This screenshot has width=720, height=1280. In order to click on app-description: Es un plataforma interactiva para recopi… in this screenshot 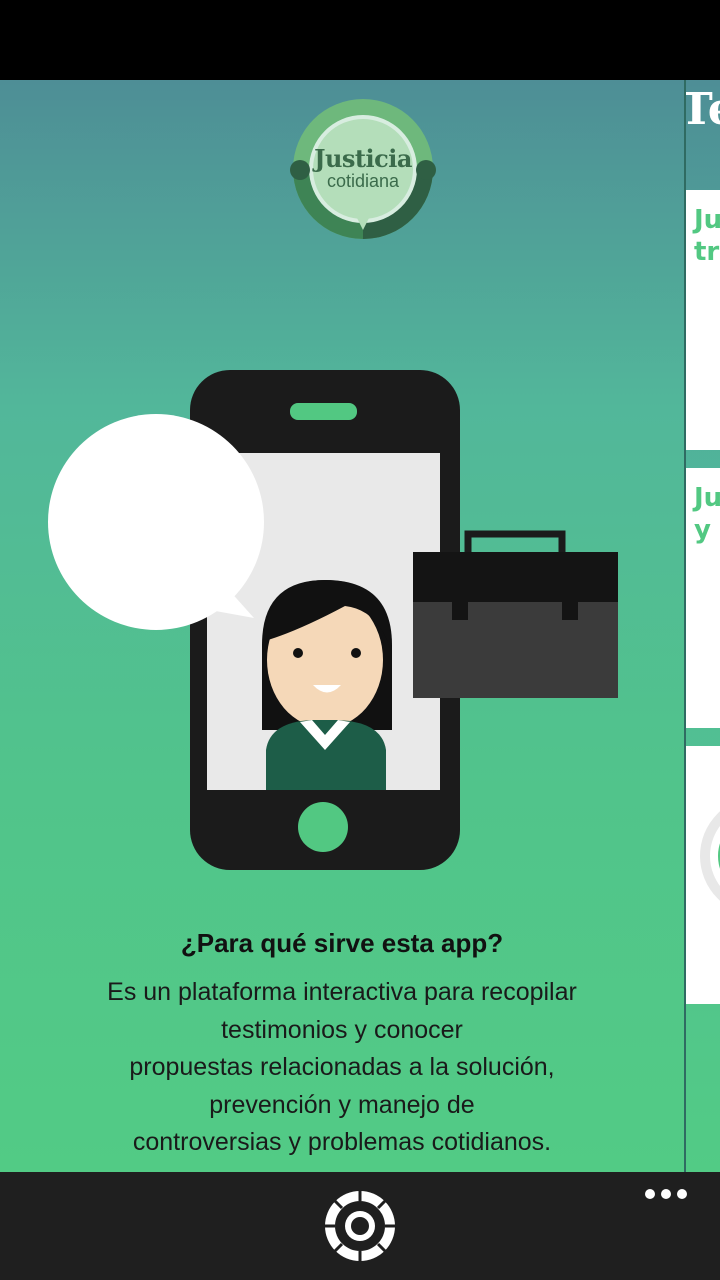, I will do `click(342, 1068)`.